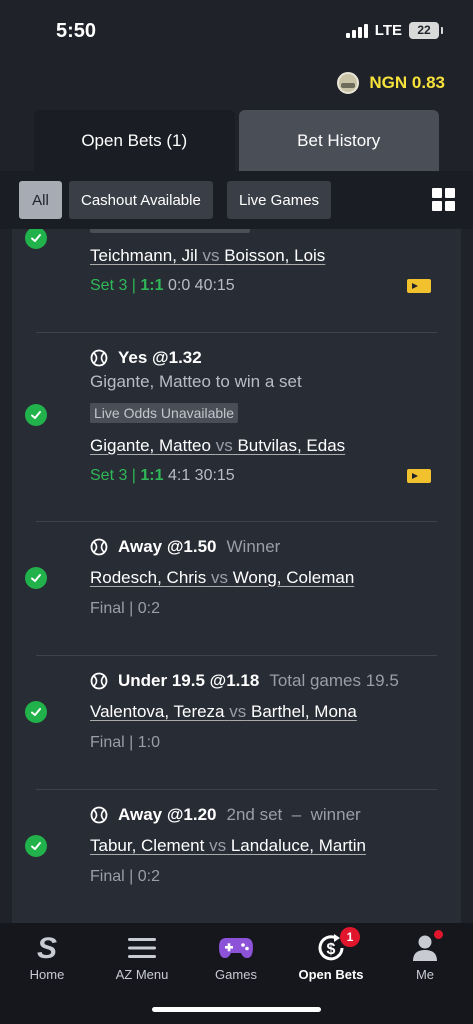 This screenshot has width=473, height=1024. Describe the element at coordinates (236, 1009) in the screenshot. I see `home-indicator` at that location.